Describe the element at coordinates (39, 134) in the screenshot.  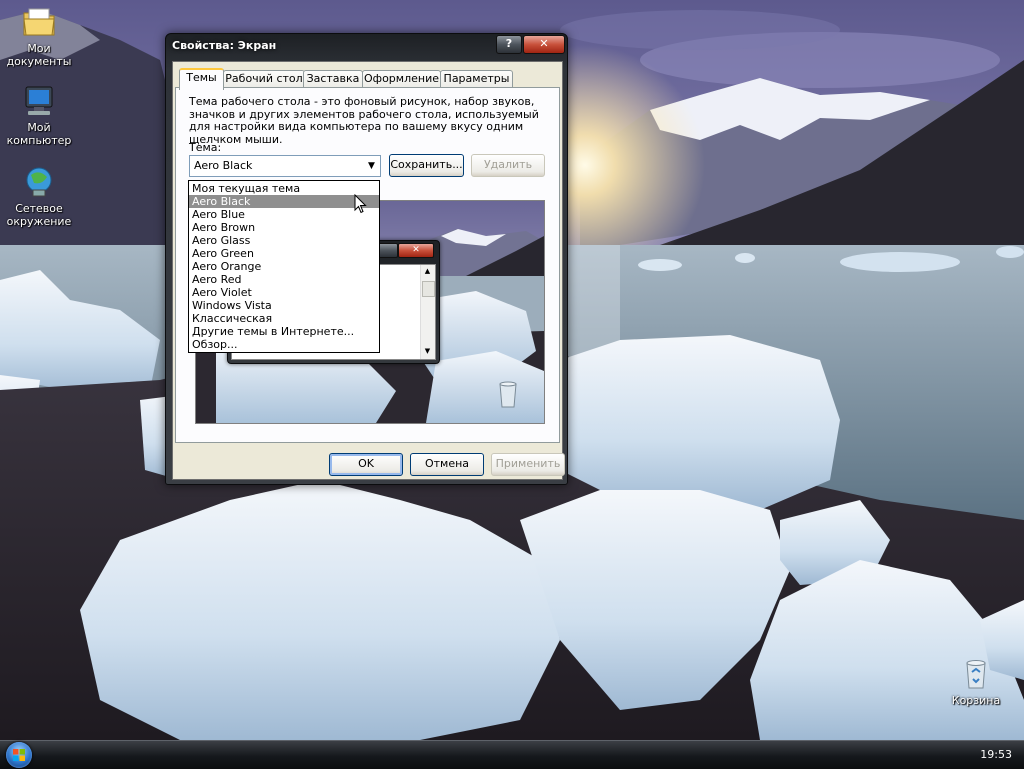
I see `desktop-icon-label: Мой компьютер` at that location.